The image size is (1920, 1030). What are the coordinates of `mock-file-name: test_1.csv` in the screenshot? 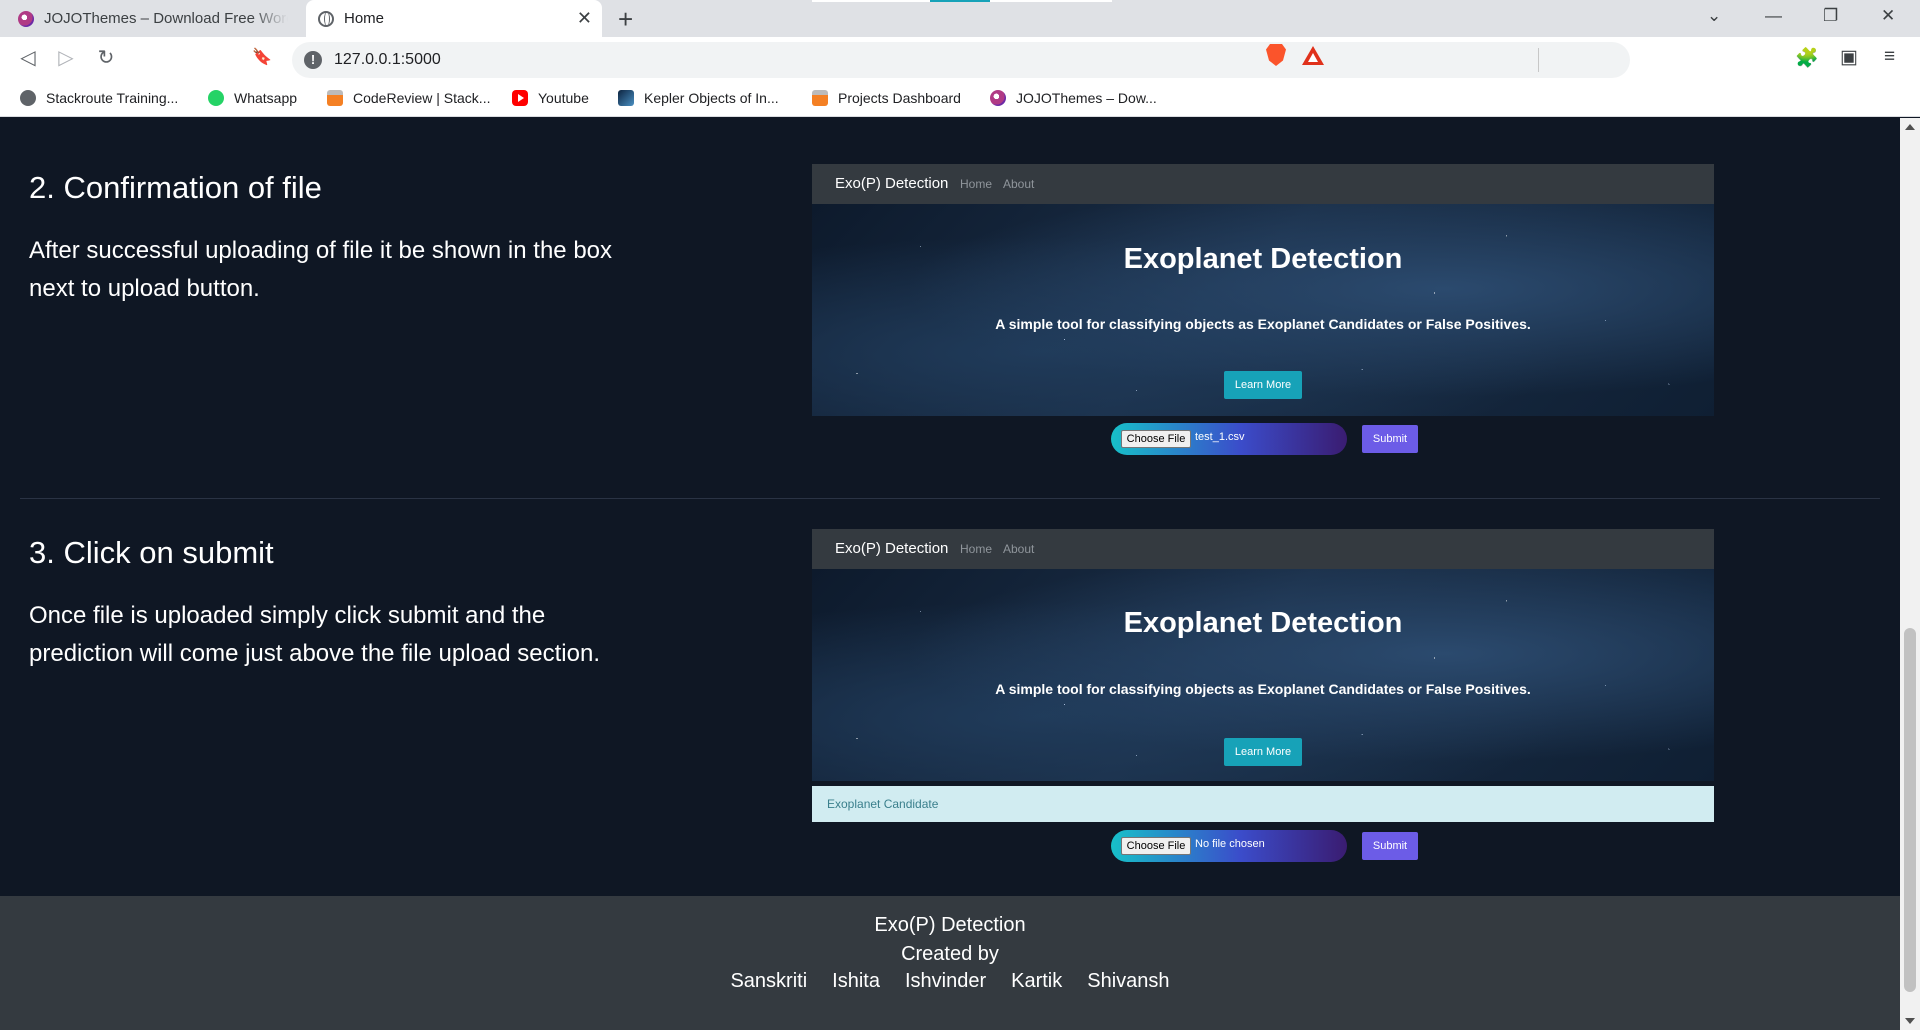 It's located at (1220, 437).